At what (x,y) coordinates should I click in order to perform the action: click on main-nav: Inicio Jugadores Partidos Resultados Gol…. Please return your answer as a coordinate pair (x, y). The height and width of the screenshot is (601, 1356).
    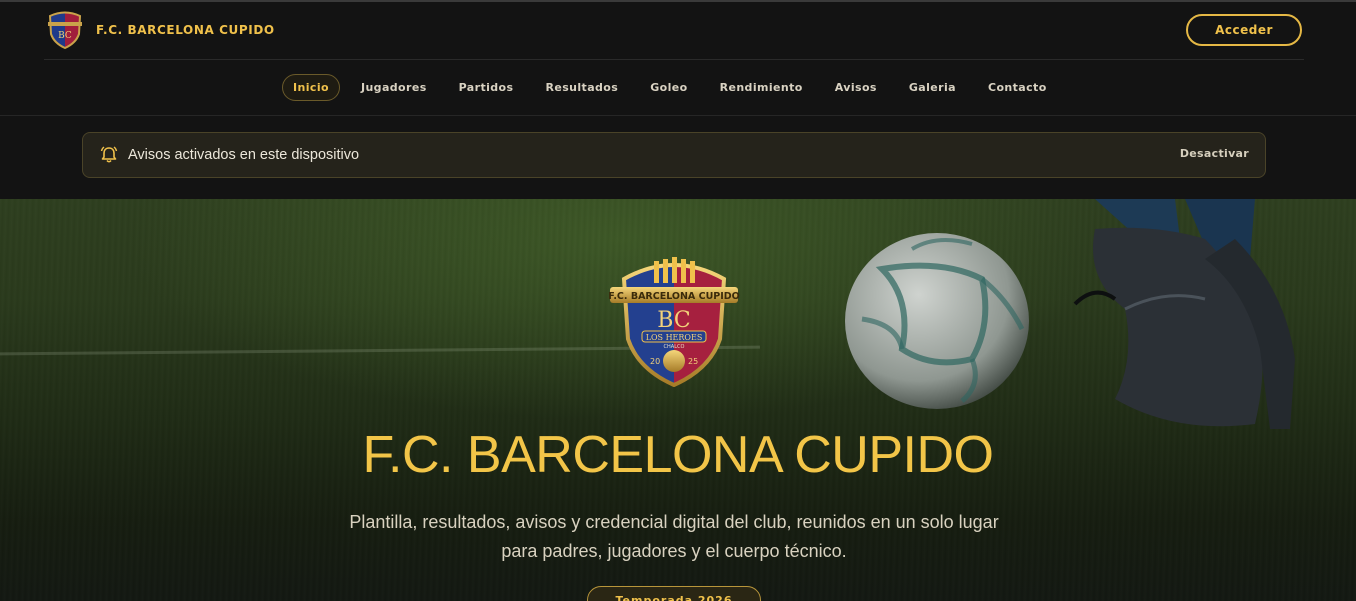
    Looking at the image, I should click on (678, 88).